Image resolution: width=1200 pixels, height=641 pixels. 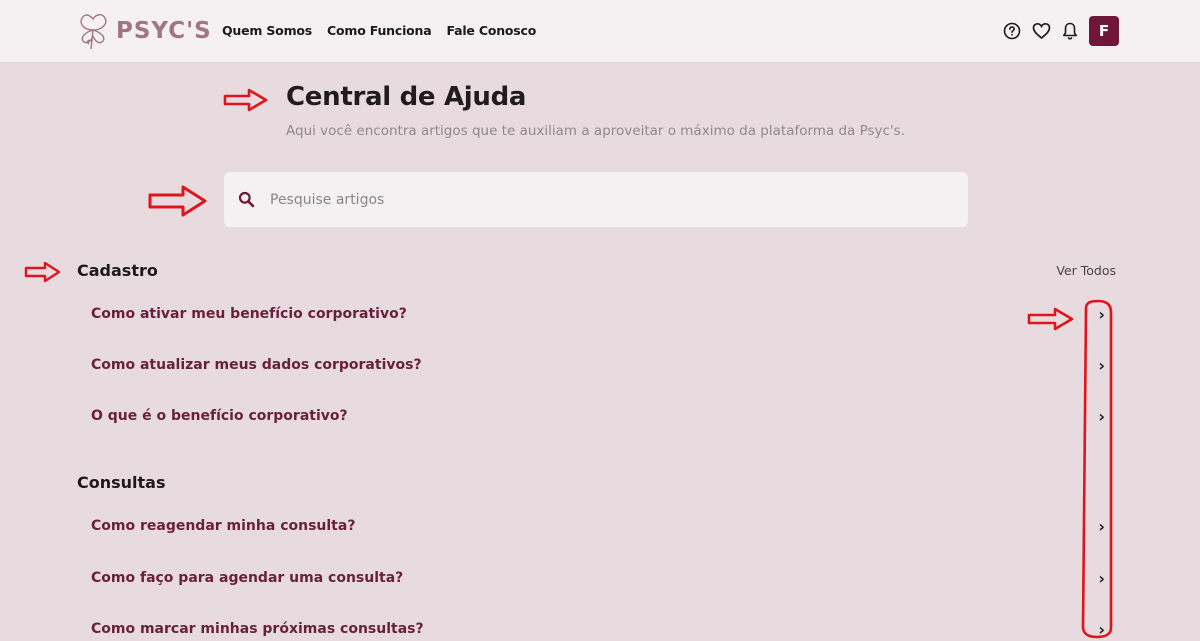 I want to click on user-avatar: F, so click(x=1104, y=31).